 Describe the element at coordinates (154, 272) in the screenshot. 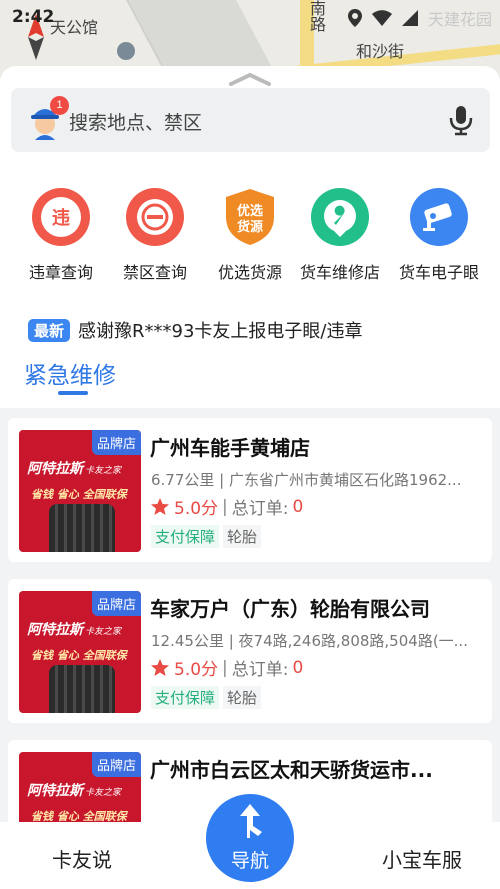

I see `feature-label: 禁区查询` at that location.